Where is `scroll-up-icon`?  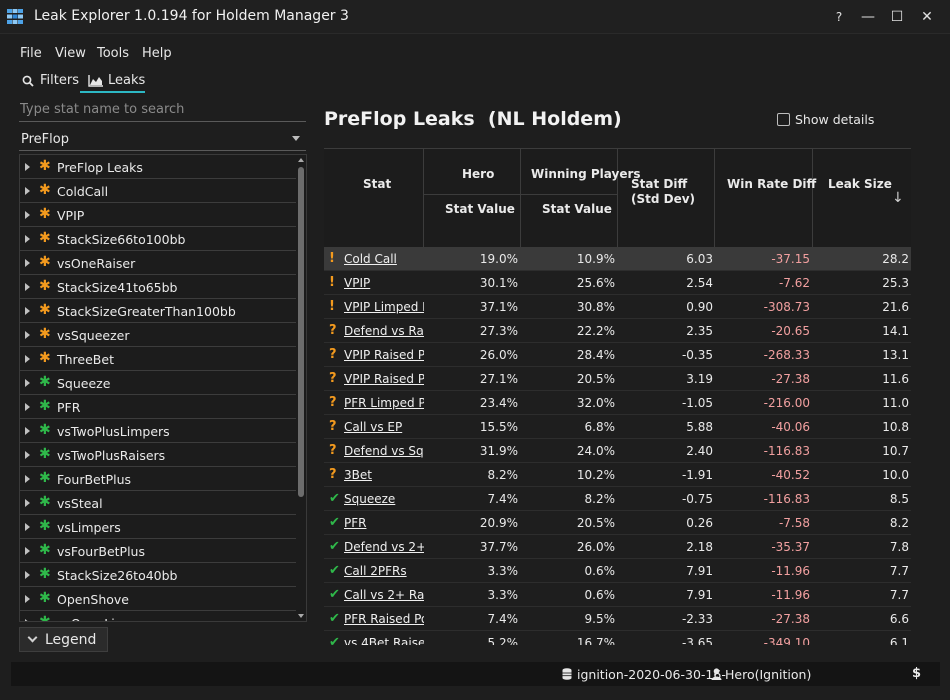
scroll-up-icon is located at coordinates (301, 160).